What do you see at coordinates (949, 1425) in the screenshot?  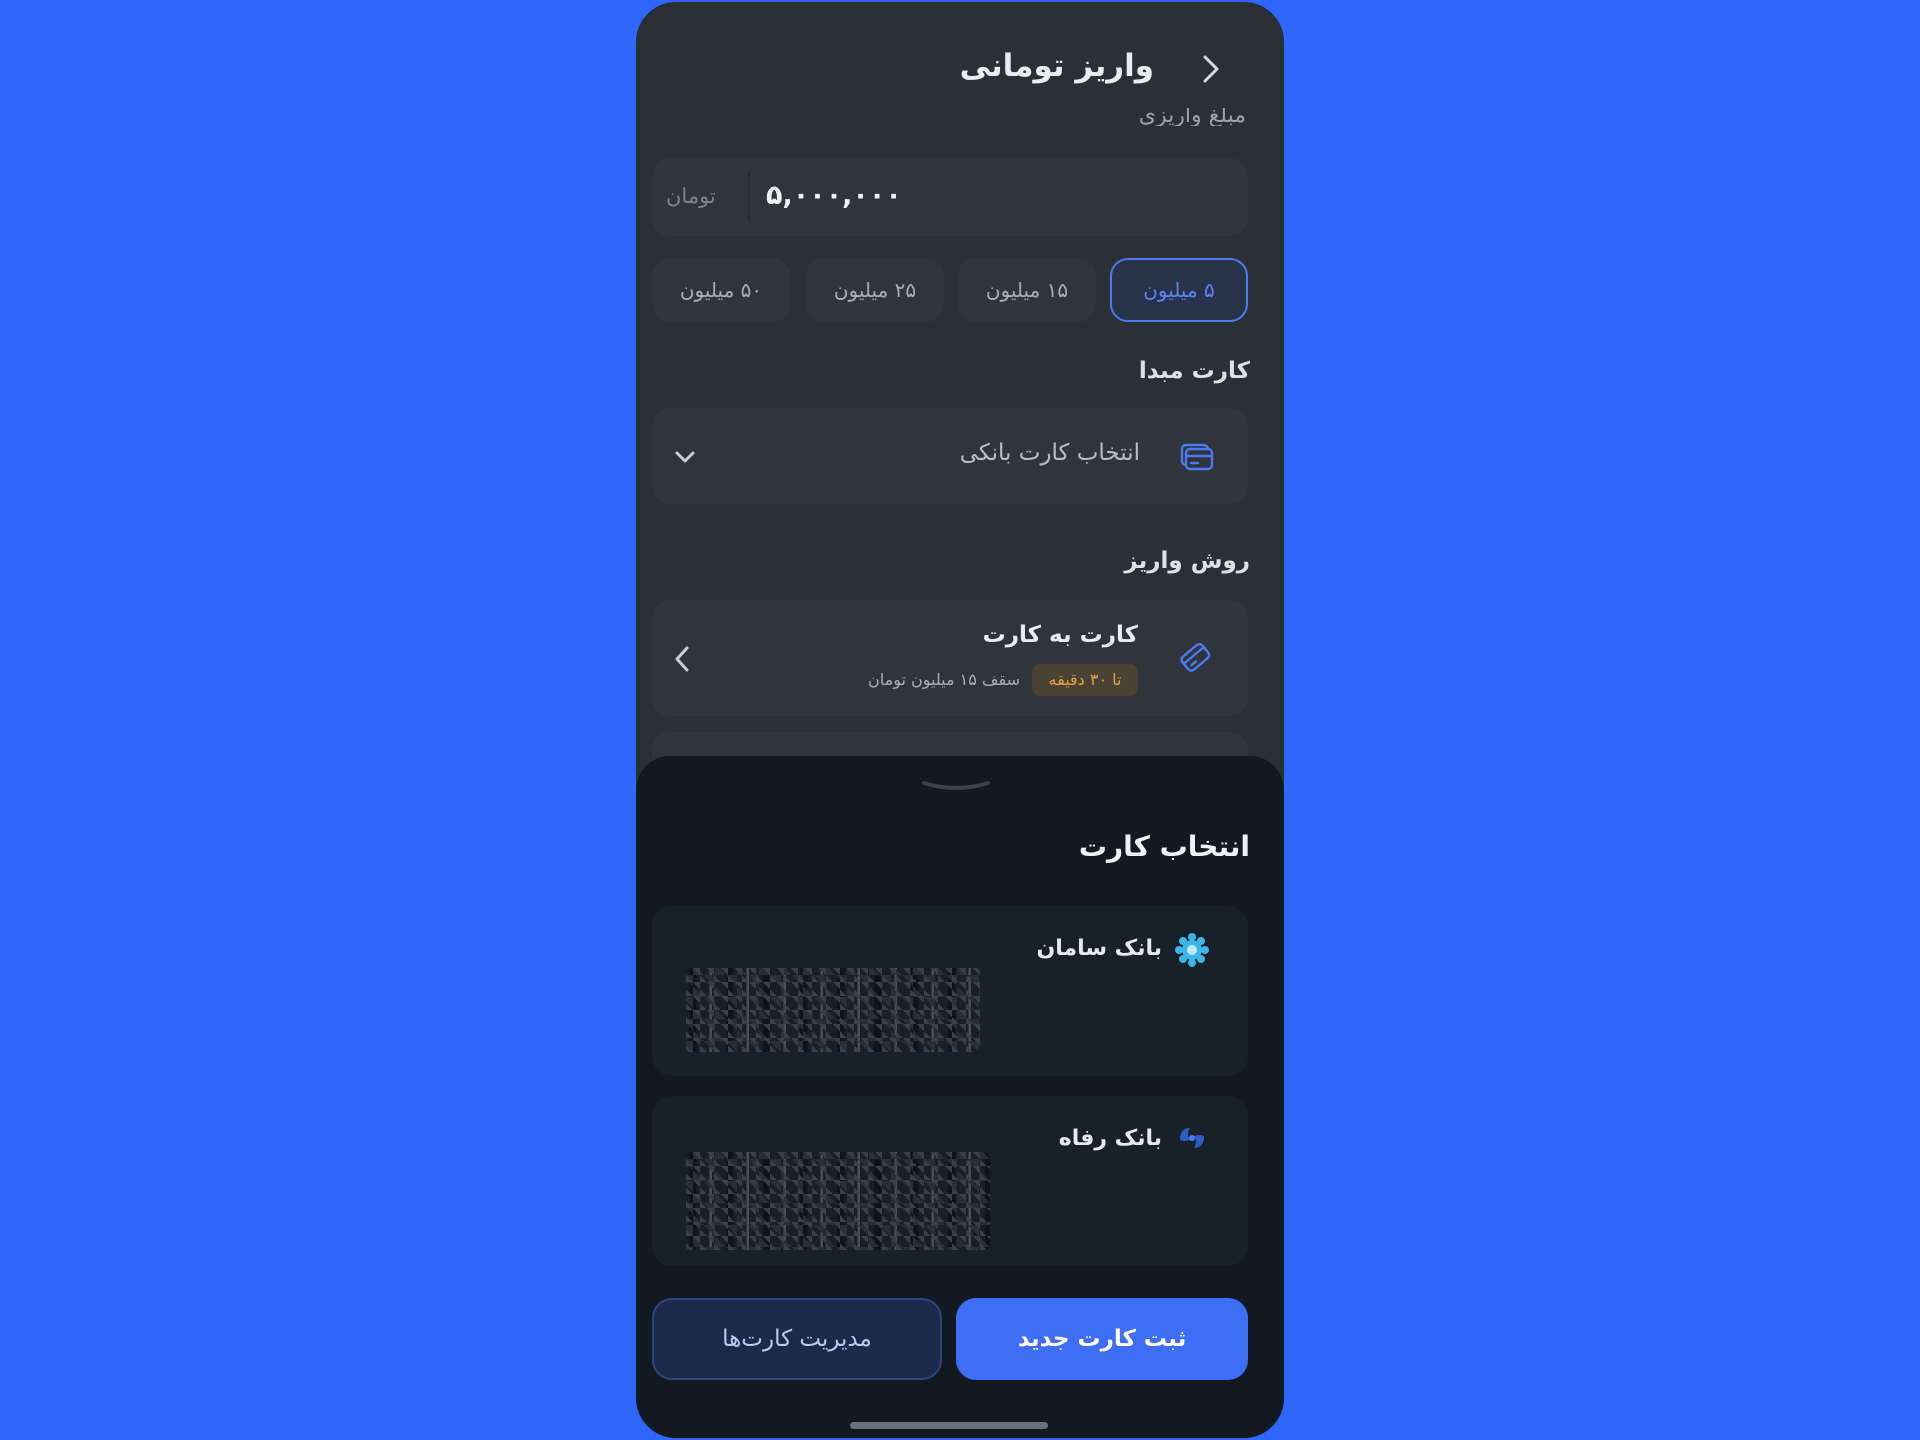 I see `home-indicator` at bounding box center [949, 1425].